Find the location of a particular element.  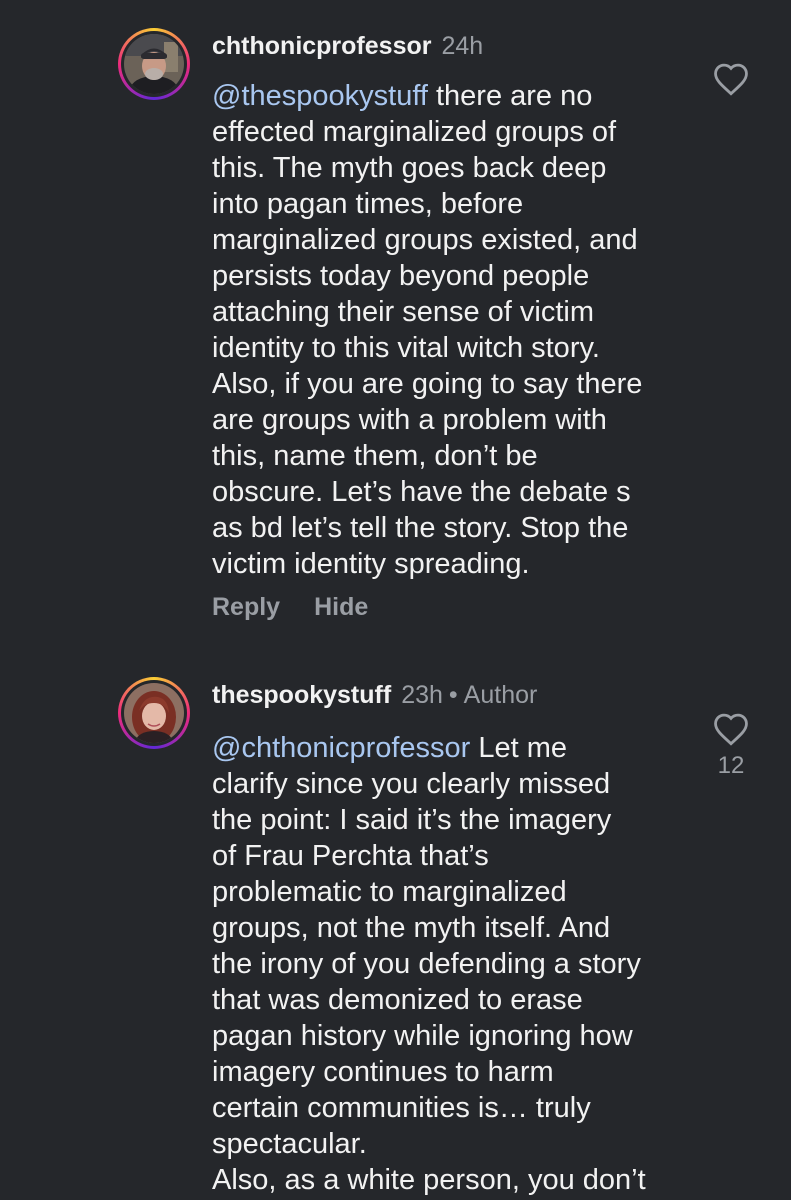

comment-header: chthonicprofessor 24h is located at coordinates (347, 46).